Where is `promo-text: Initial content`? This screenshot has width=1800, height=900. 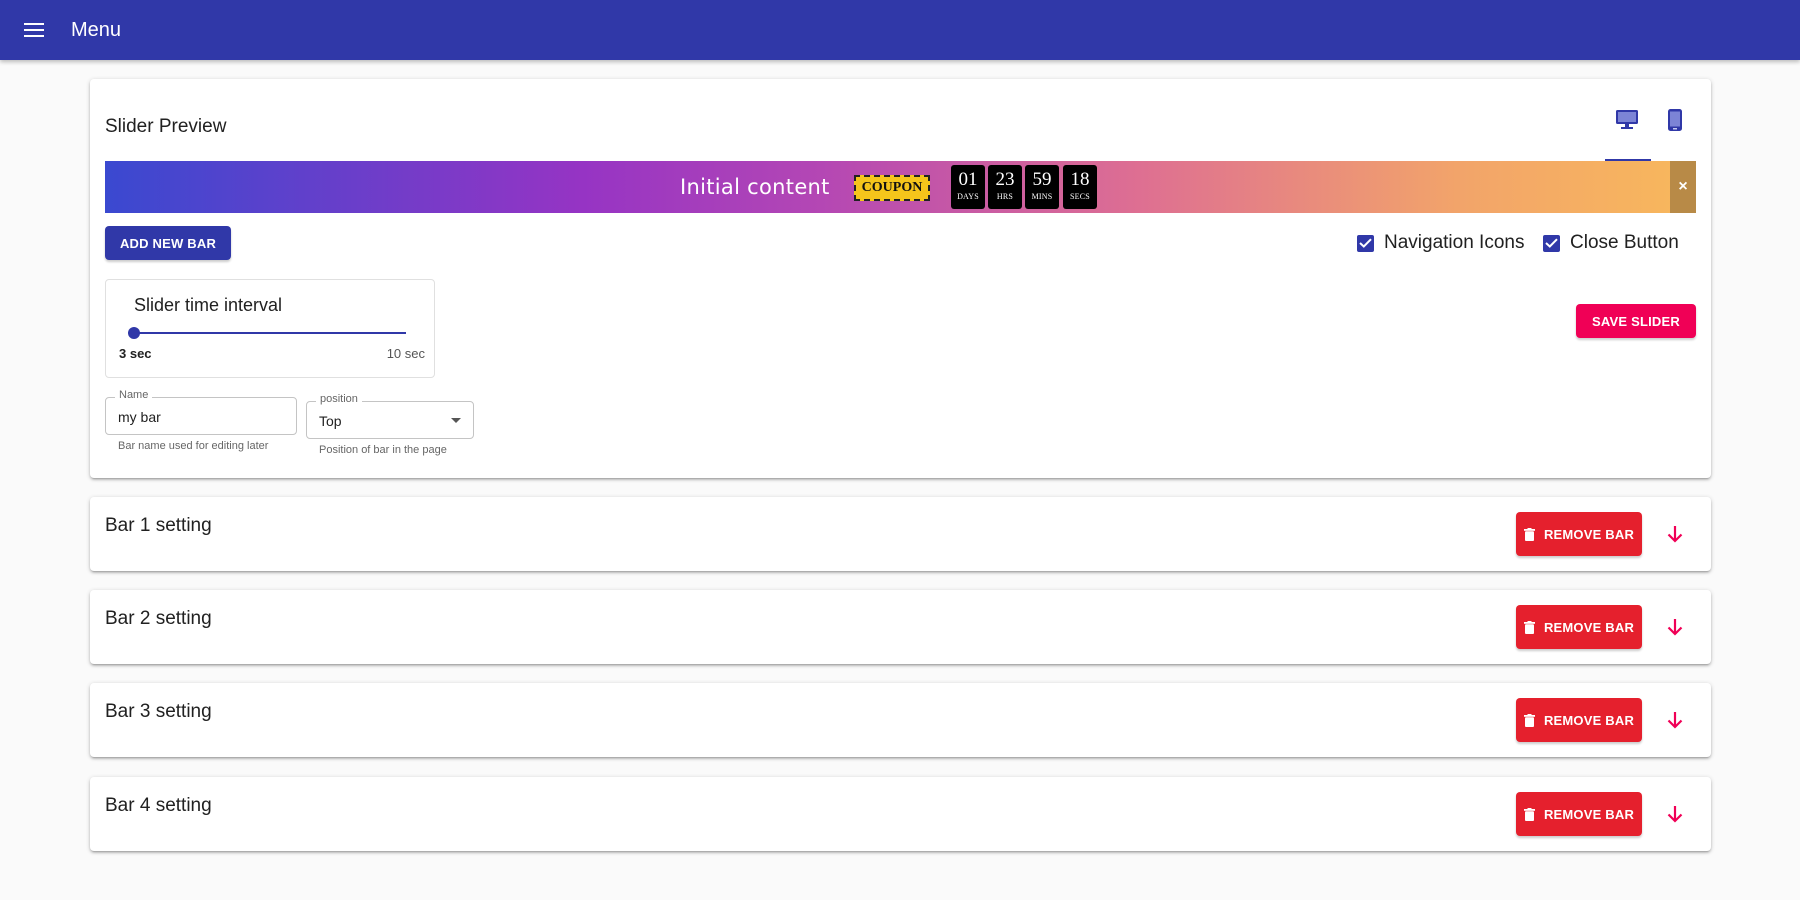 promo-text: Initial content is located at coordinates (755, 187).